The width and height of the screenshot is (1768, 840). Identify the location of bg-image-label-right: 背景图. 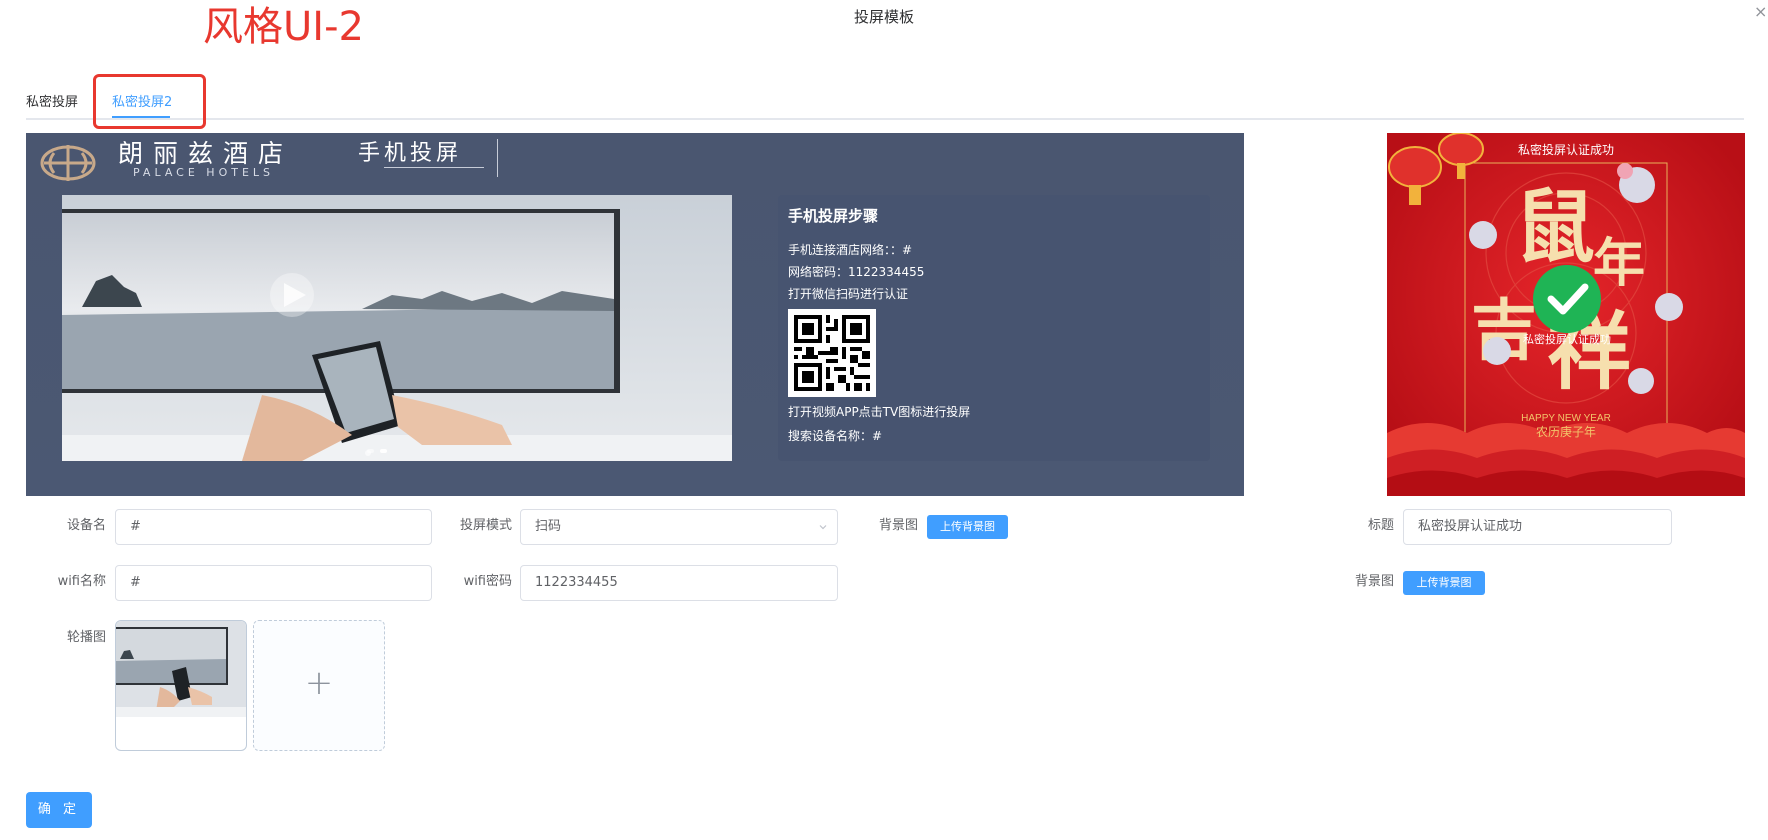
(1374, 581).